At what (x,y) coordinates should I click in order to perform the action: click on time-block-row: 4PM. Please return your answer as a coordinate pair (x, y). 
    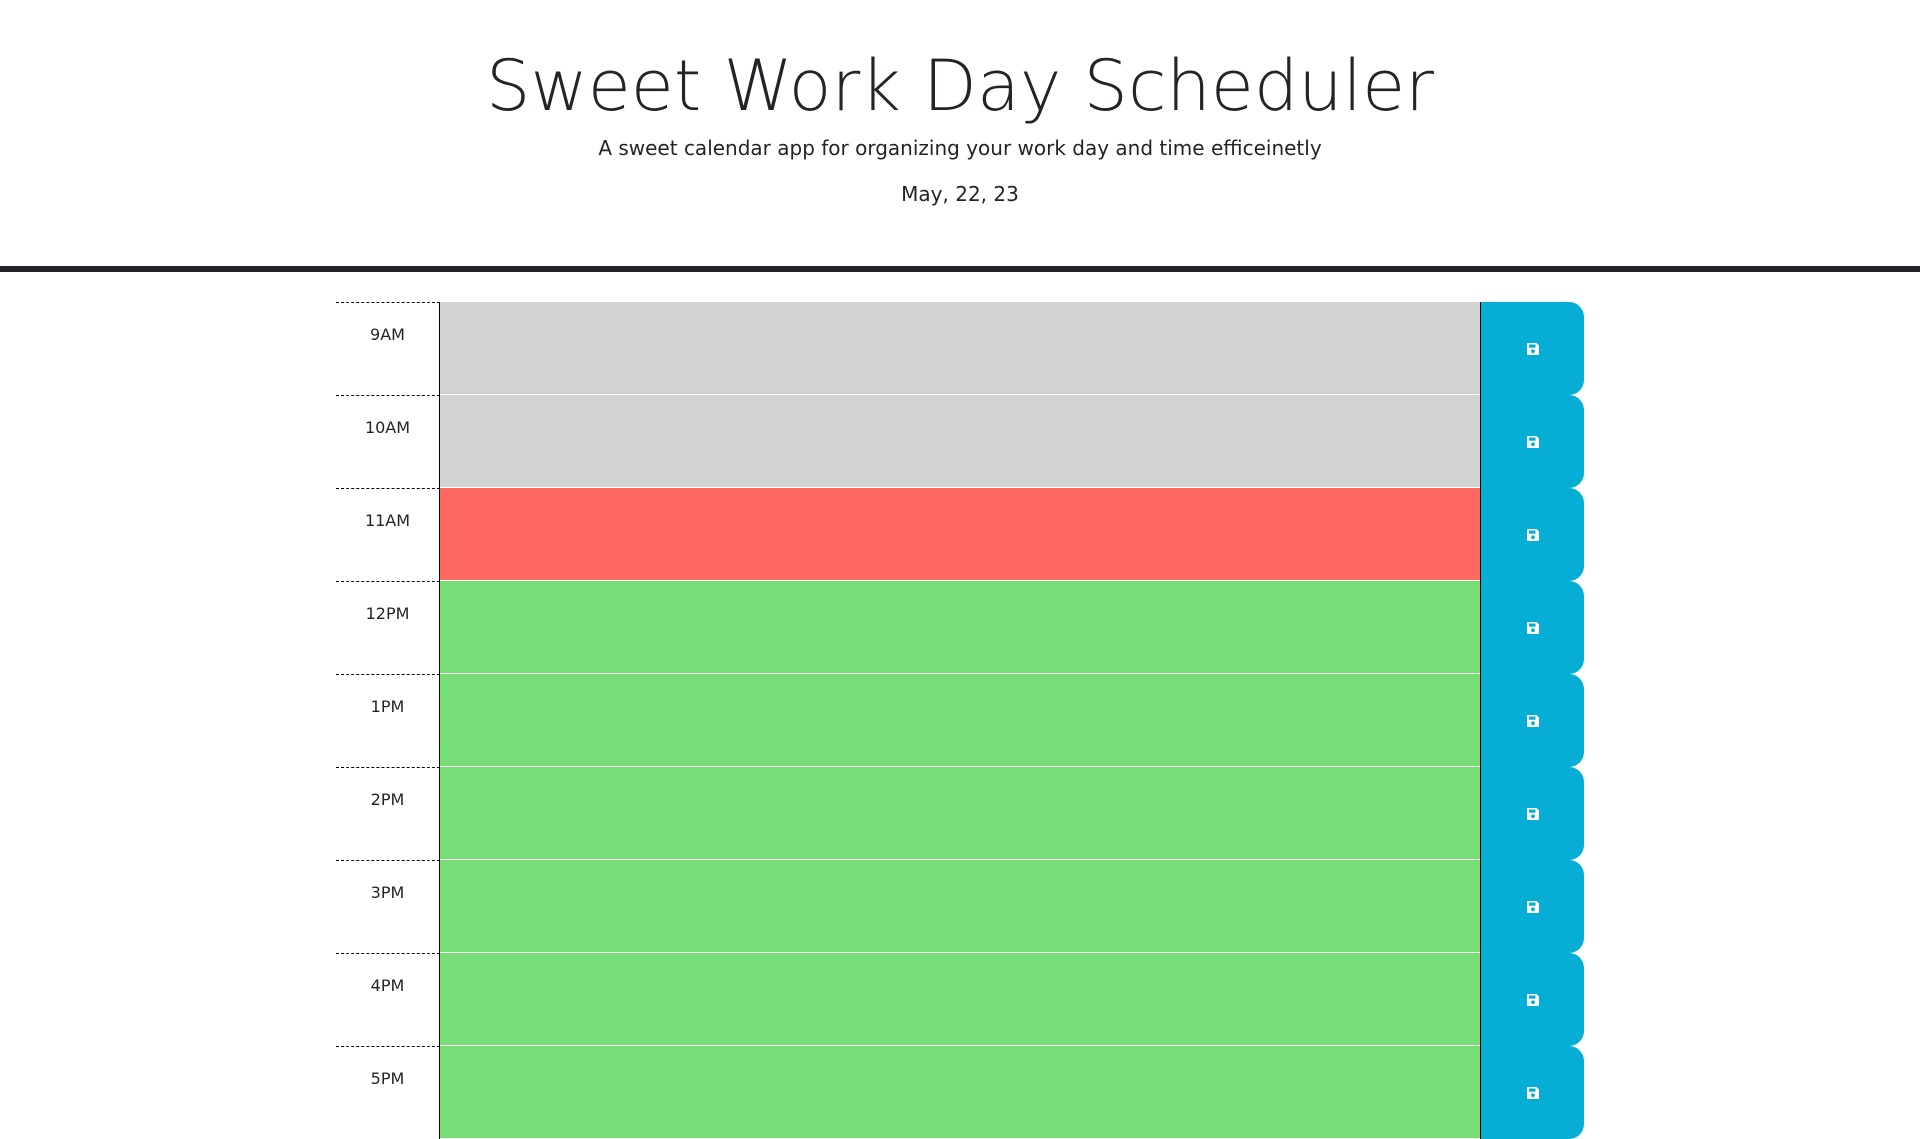
    Looking at the image, I should click on (960, 999).